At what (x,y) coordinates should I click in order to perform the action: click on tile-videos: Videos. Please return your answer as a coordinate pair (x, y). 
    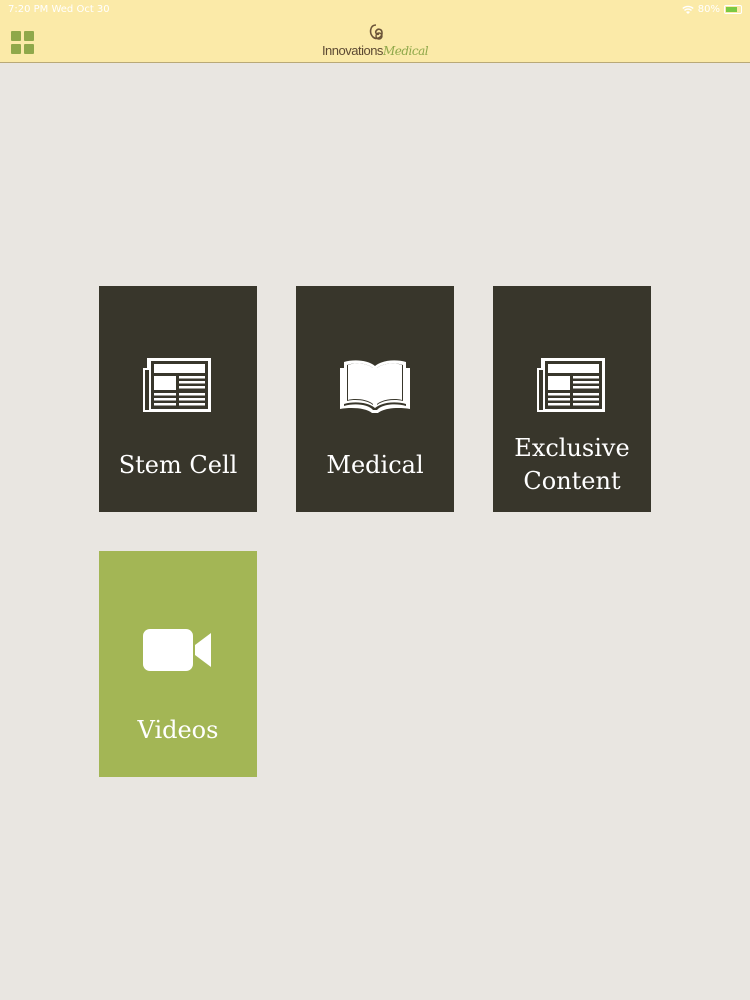
    Looking at the image, I should click on (178, 664).